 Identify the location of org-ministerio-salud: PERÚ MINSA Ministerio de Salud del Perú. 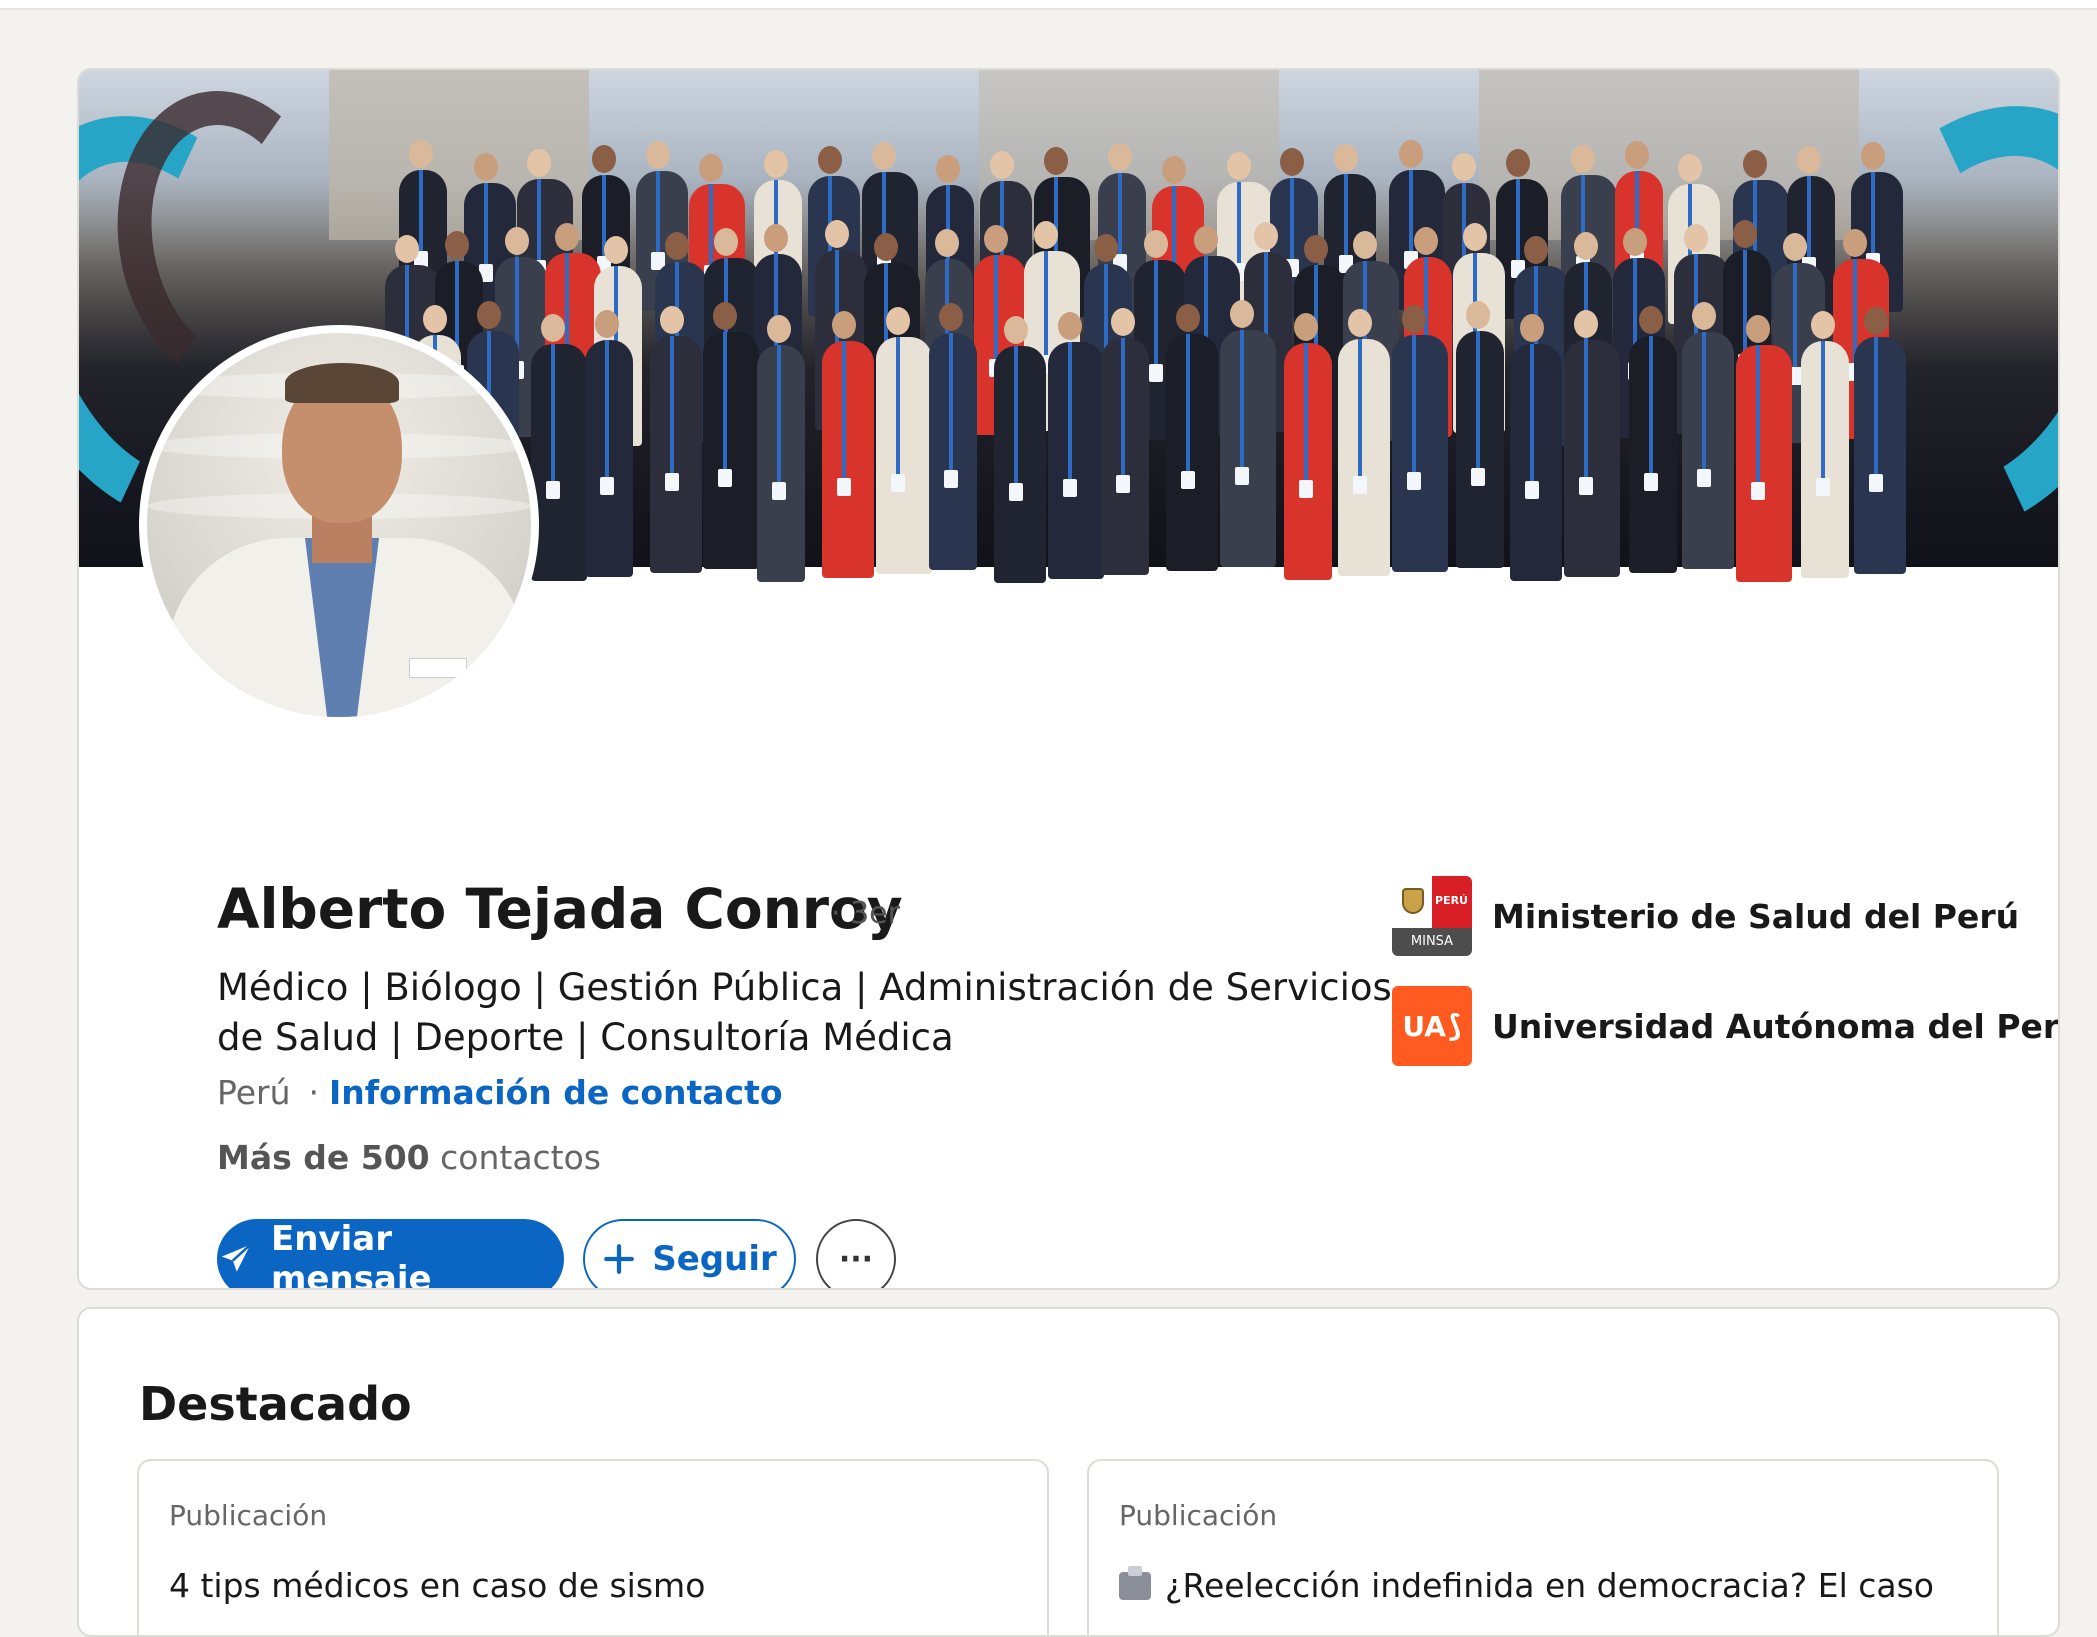
(1705, 916).